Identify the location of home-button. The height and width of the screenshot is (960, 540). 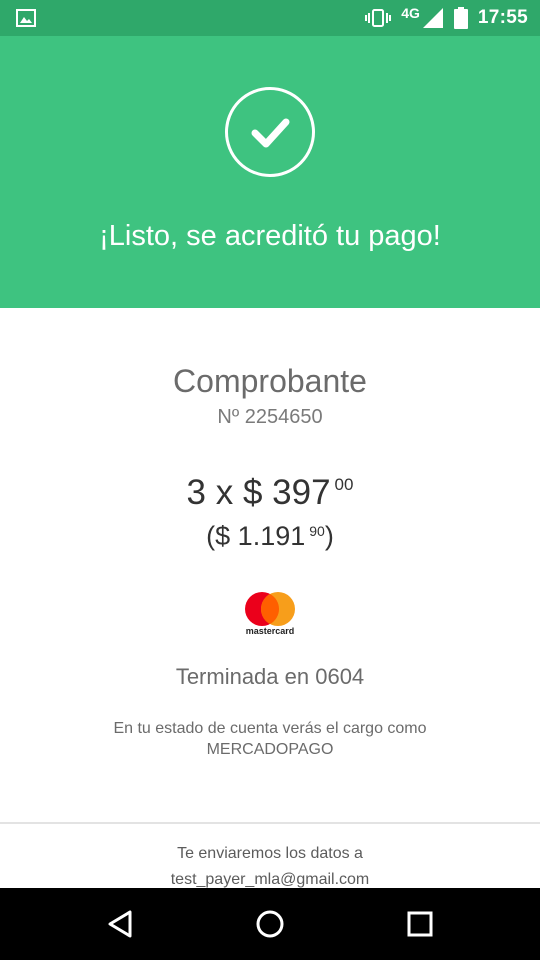
(270, 924).